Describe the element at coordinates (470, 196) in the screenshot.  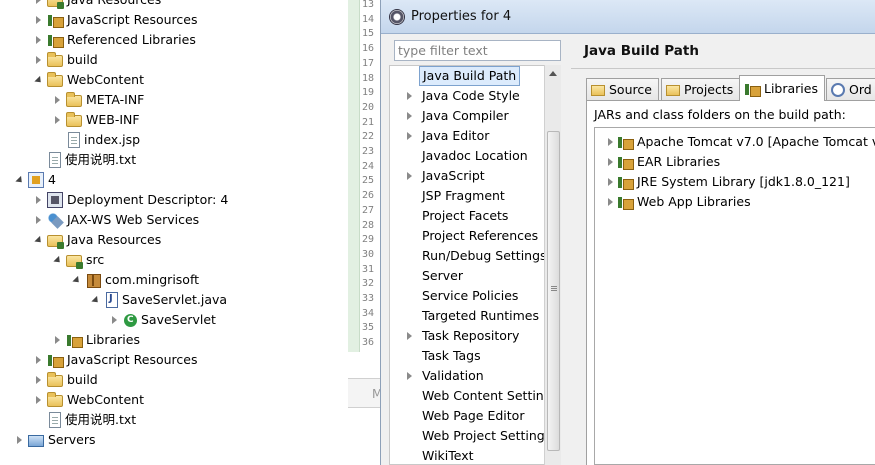
I see `nav-item: JSP Fragment` at that location.